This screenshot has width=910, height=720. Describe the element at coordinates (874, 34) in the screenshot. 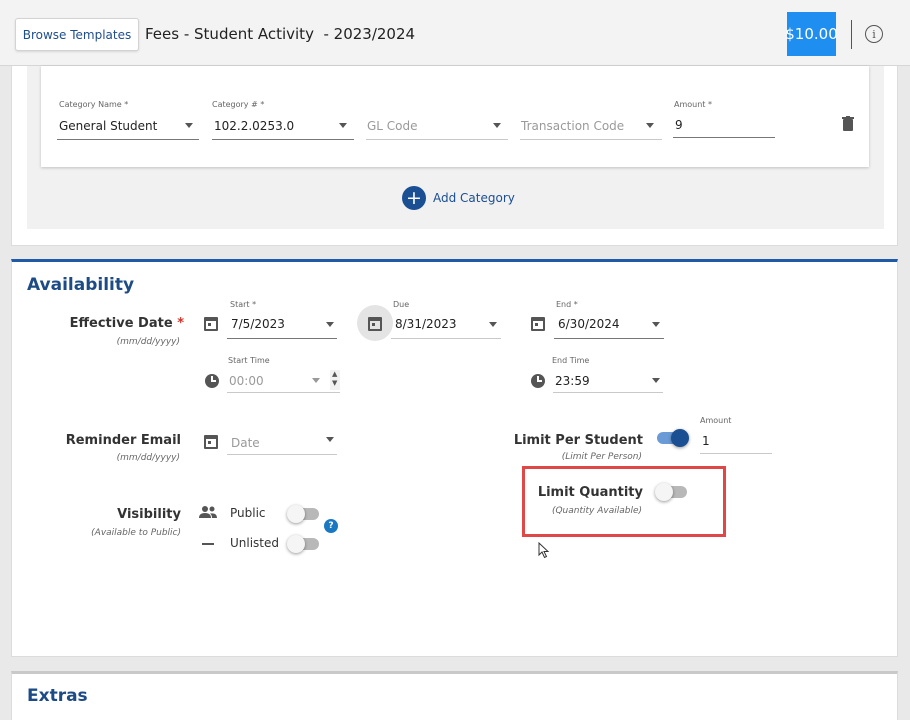

I see `info-icon: i` at that location.